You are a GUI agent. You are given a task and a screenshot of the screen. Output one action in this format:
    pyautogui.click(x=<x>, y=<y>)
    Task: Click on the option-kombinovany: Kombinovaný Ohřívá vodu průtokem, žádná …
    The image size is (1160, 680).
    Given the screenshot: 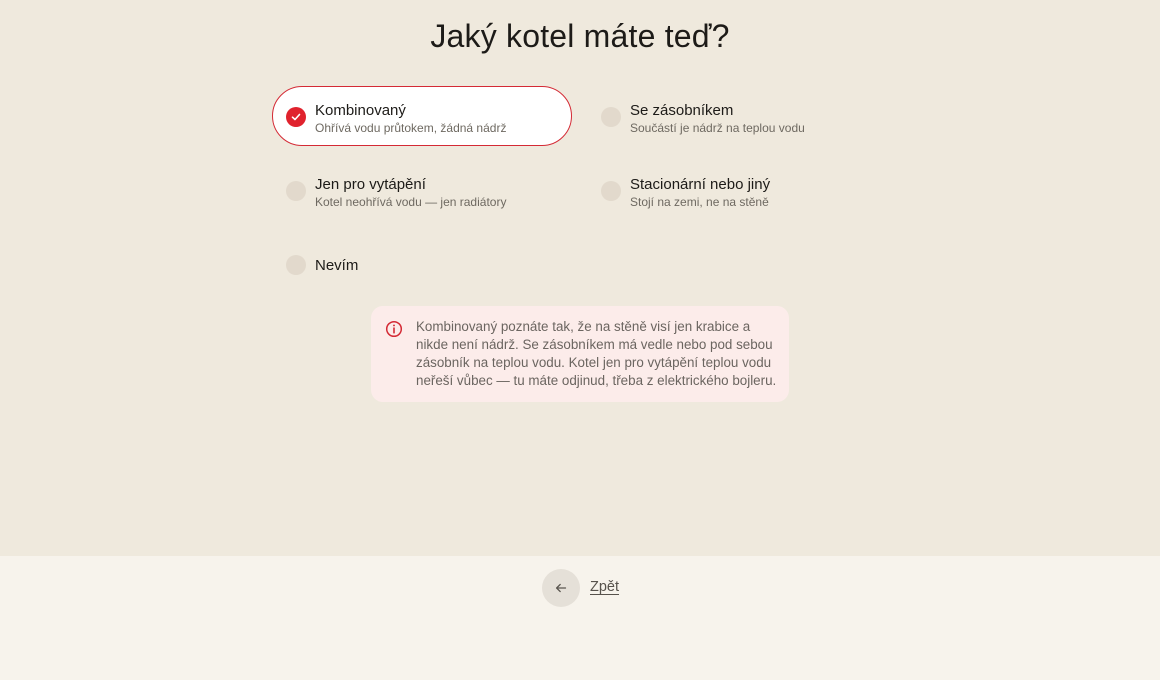 What is the action you would take?
    pyautogui.click(x=422, y=116)
    